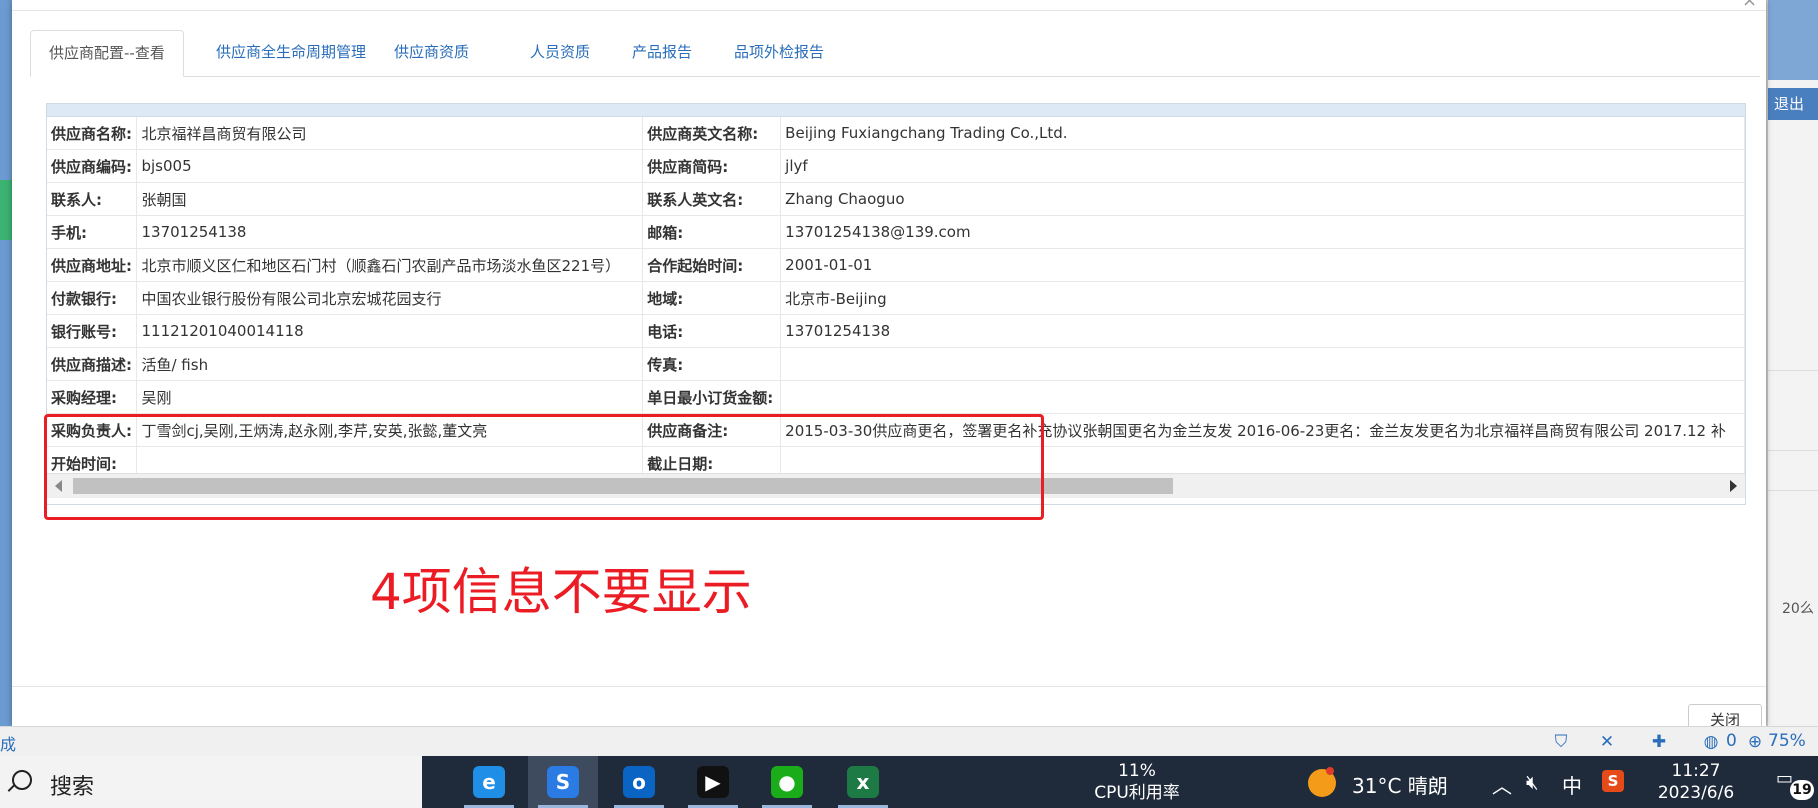 The width and height of the screenshot is (1818, 808). I want to click on search-icon, so click(22, 780).